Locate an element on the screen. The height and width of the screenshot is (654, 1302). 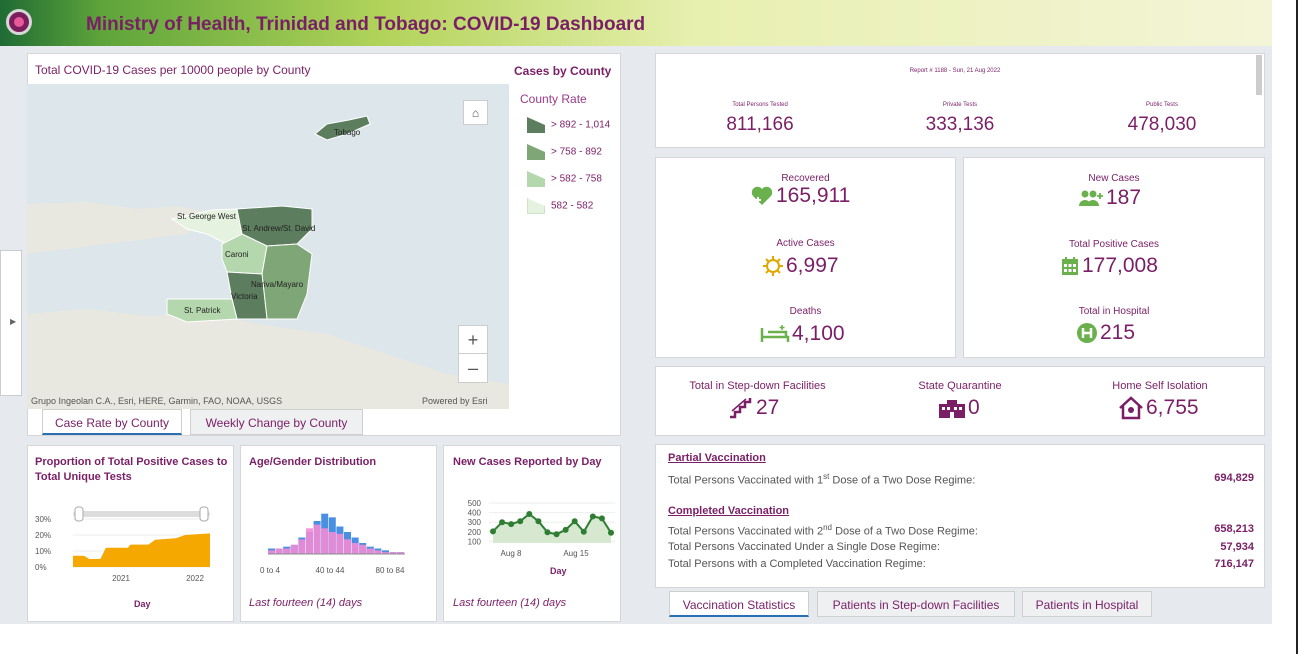
step-down-value: 27 is located at coordinates (753, 408).